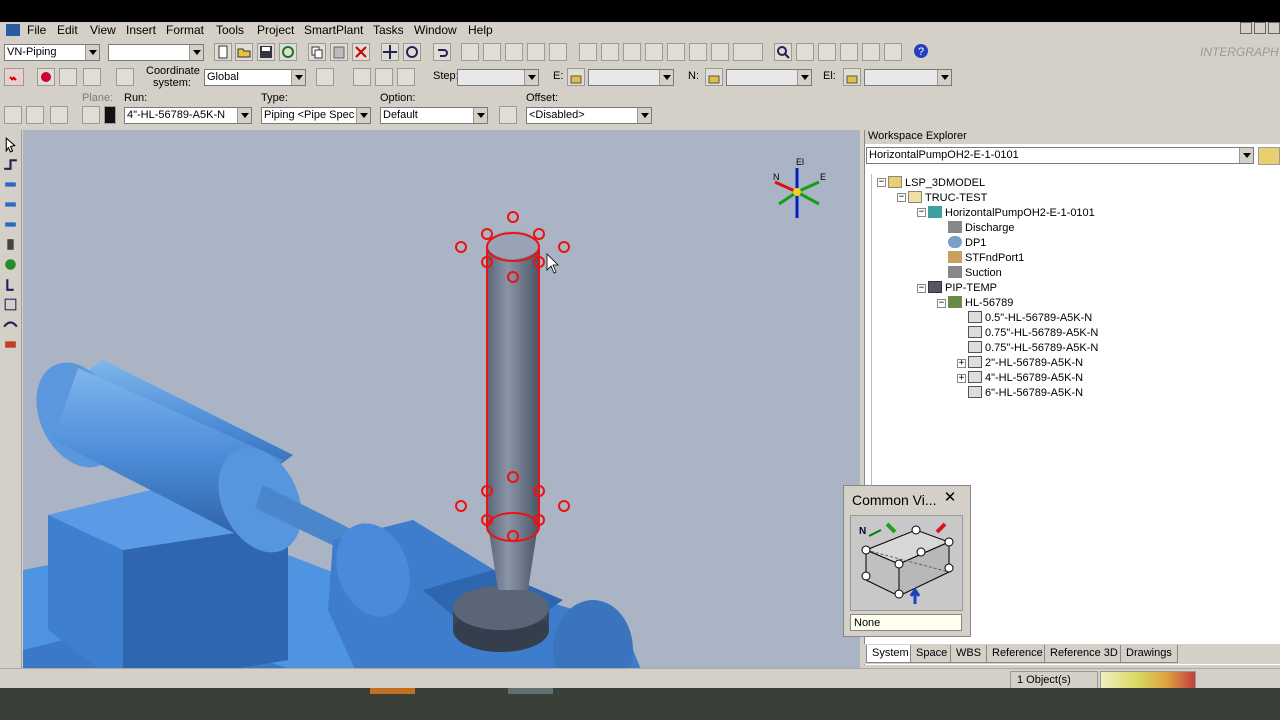 The image size is (1280, 720). Describe the element at coordinates (288, 52) in the screenshot. I see `refresh-icon` at that location.